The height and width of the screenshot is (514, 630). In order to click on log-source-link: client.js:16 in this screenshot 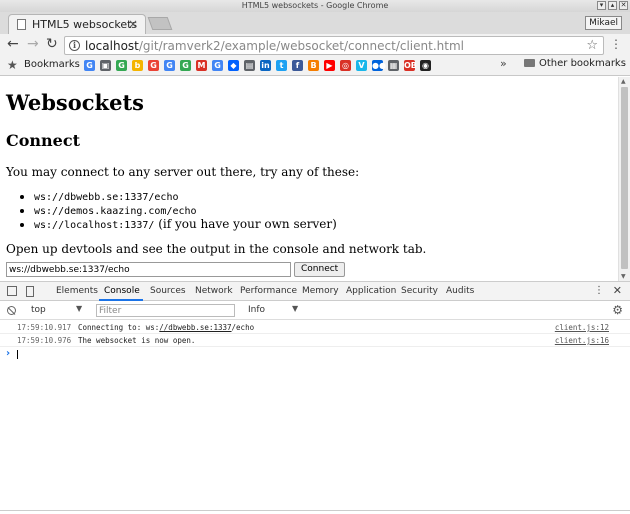, I will do `click(582, 340)`.